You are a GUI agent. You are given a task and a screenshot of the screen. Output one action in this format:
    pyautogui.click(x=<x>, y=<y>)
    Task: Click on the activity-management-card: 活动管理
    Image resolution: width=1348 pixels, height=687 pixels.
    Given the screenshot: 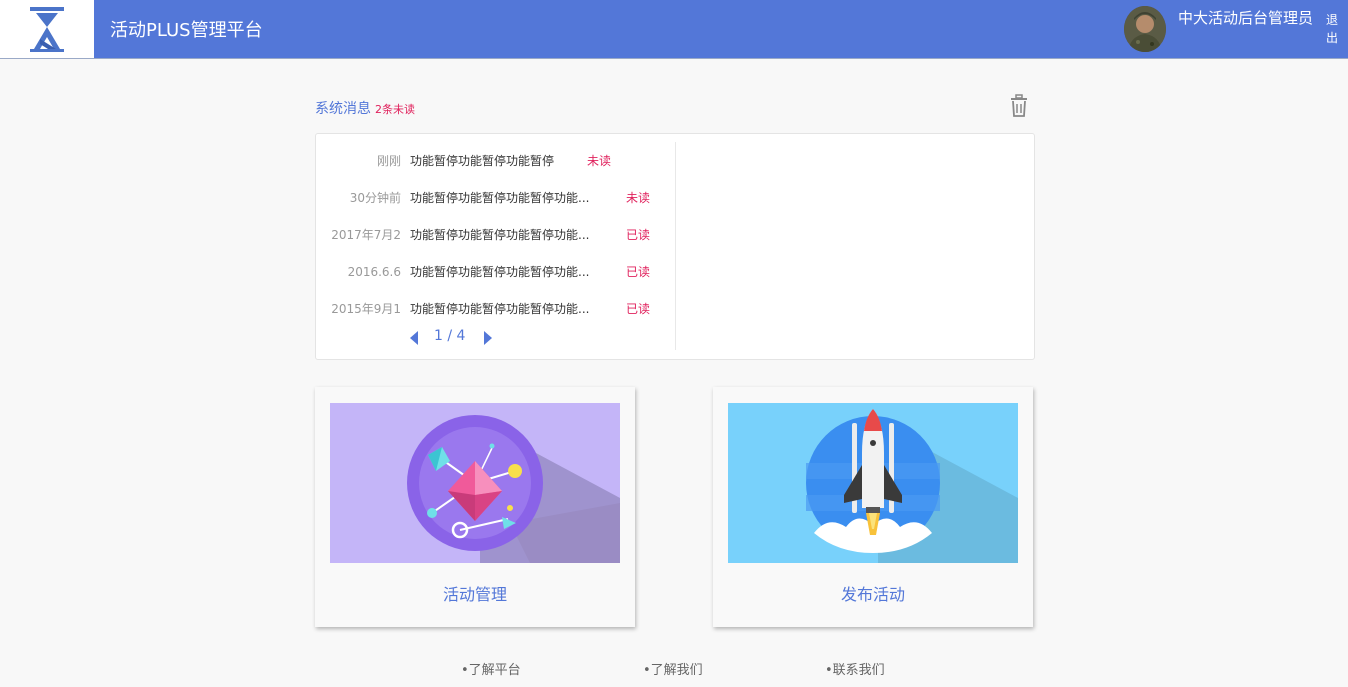 What is the action you would take?
    pyautogui.click(x=475, y=507)
    